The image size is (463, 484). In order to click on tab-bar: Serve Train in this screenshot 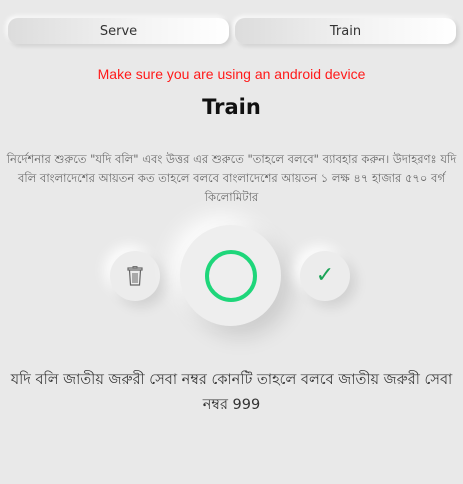, I will do `click(232, 31)`.